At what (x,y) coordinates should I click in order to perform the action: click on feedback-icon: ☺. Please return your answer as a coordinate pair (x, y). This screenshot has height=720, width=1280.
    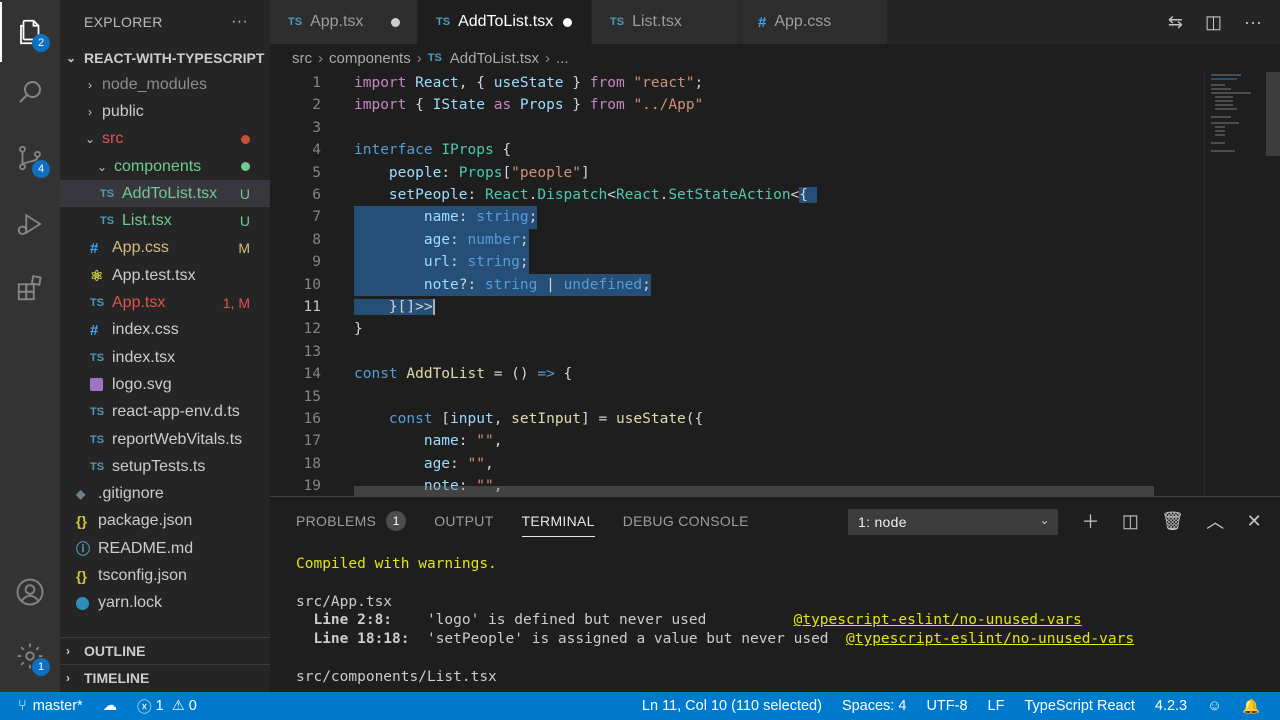
    Looking at the image, I should click on (1214, 706).